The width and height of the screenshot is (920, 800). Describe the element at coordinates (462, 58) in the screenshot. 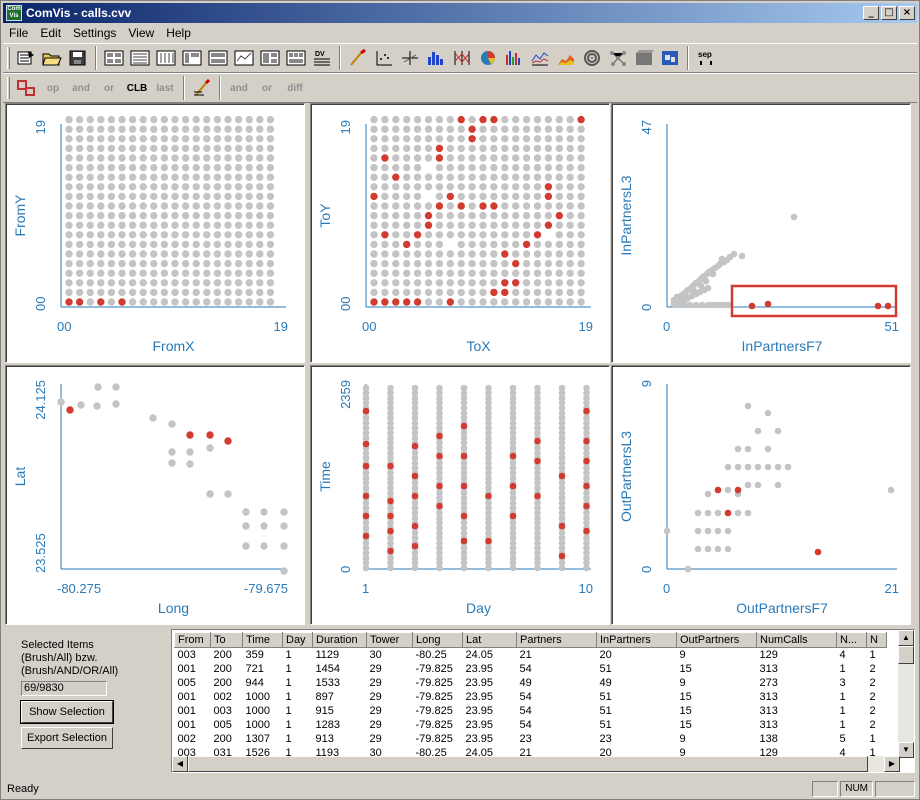

I see `parallel-coords-icon` at that location.